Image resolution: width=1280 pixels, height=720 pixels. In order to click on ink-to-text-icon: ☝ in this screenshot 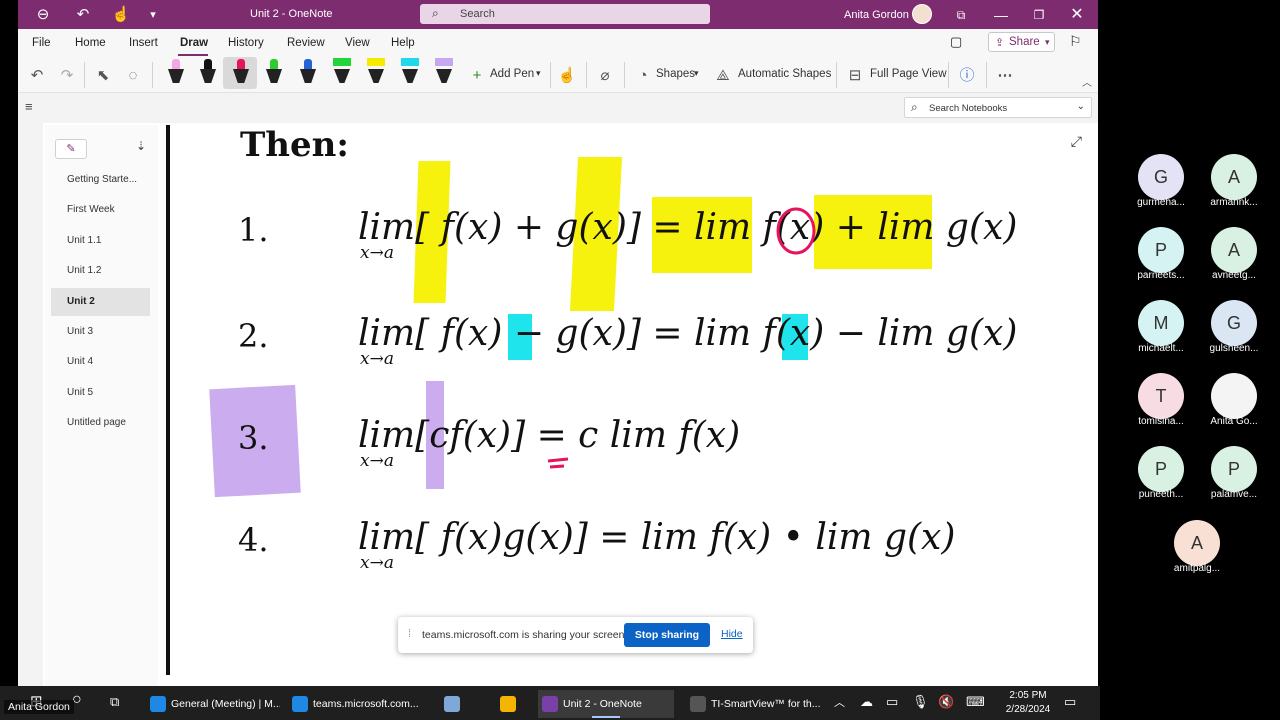, I will do `click(567, 76)`.